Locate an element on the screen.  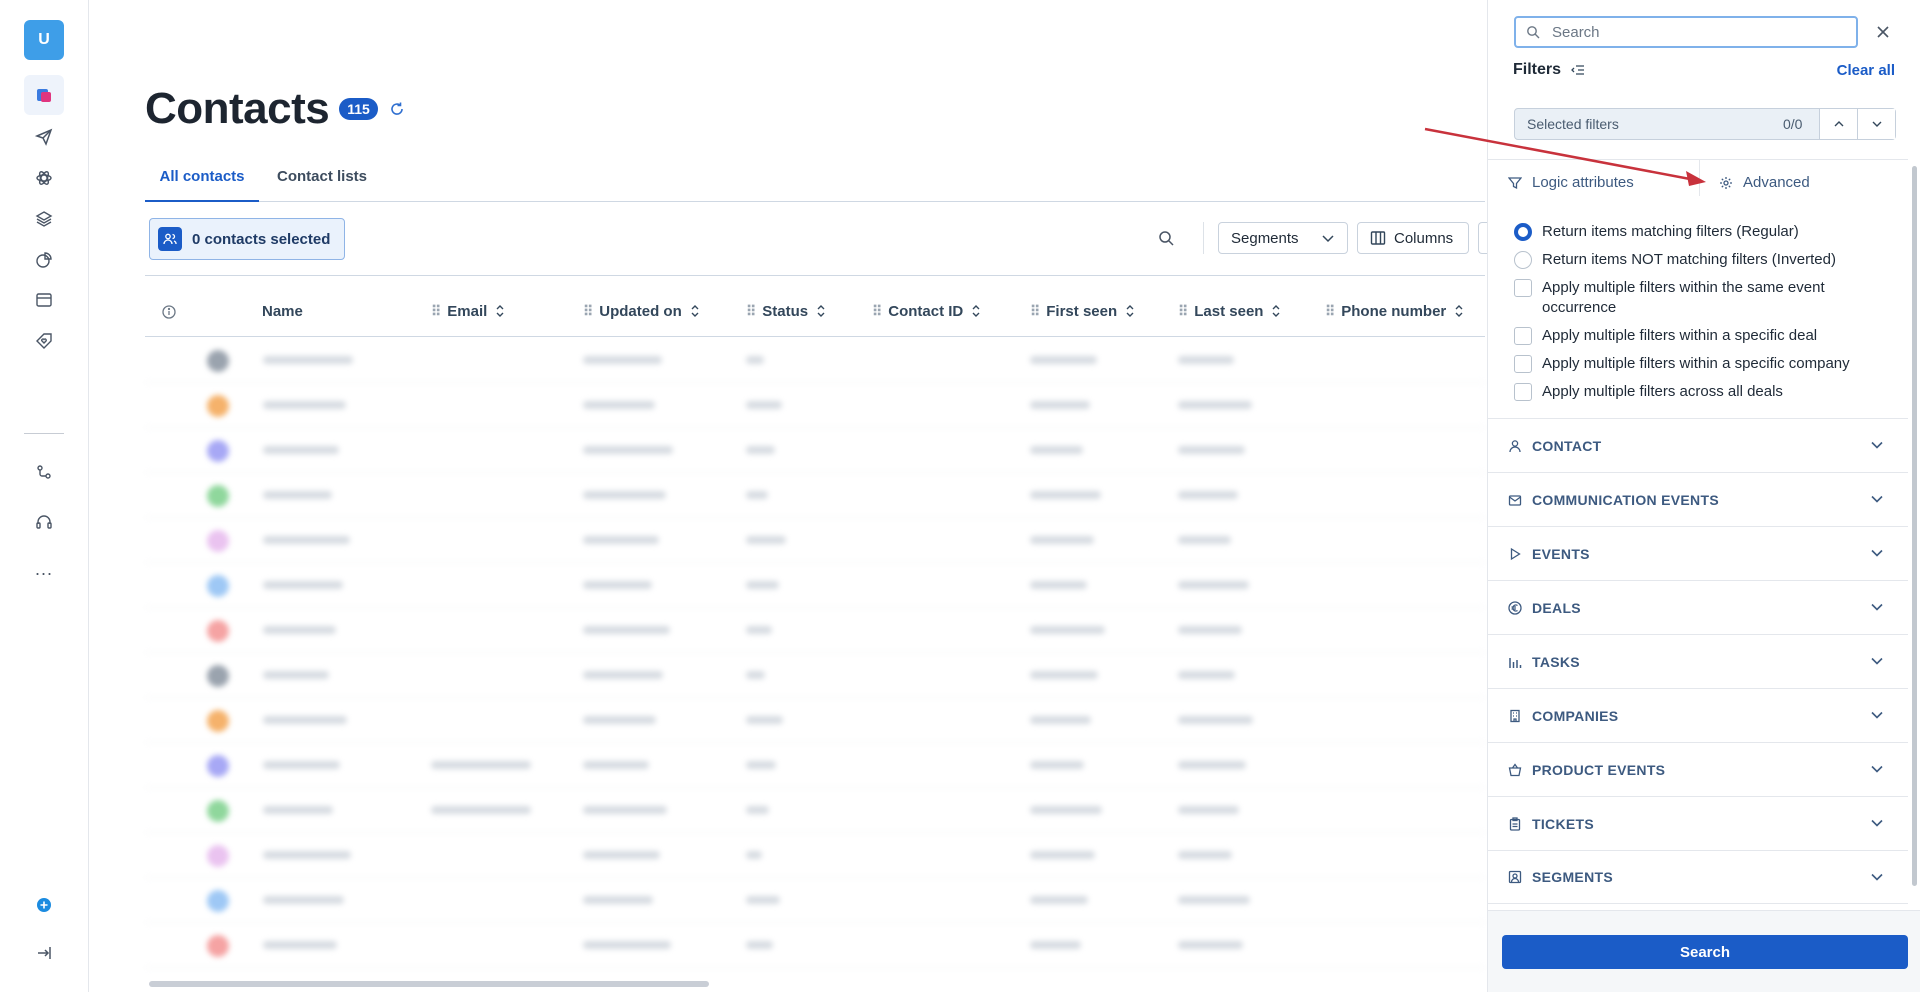
close-icon is located at coordinates (1883, 32).